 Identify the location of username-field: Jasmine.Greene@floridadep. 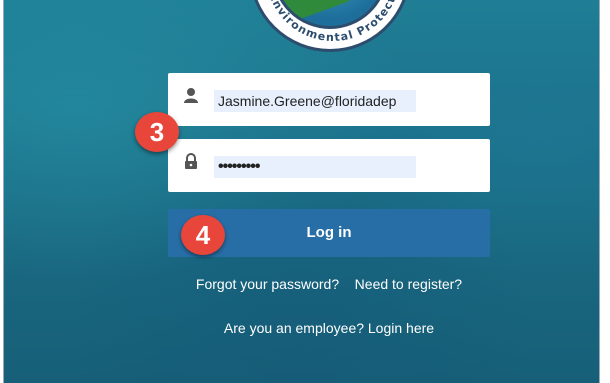
(329, 99).